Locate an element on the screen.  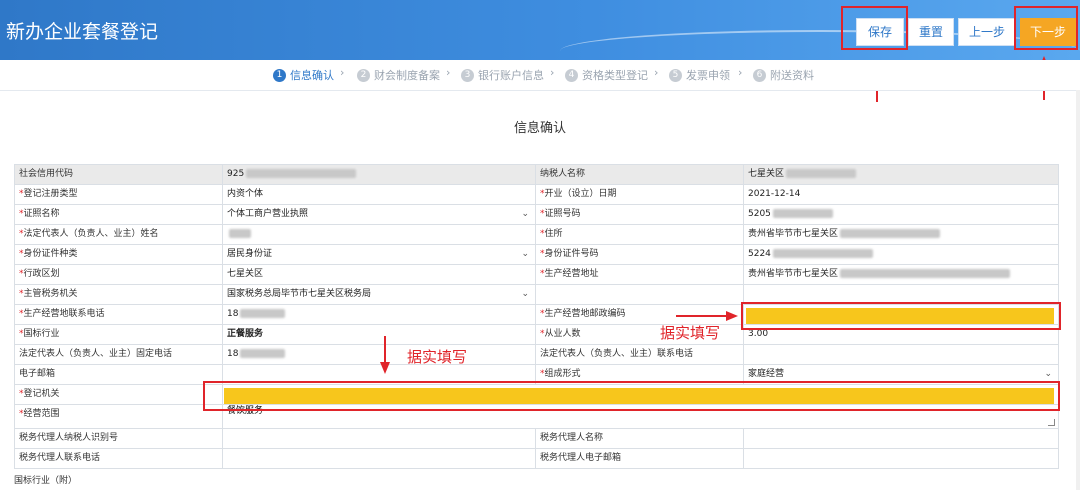
table-row: *证照名称 个体工商户营业执照 ⌄ *证照号码 5205 is located at coordinates (537, 215).